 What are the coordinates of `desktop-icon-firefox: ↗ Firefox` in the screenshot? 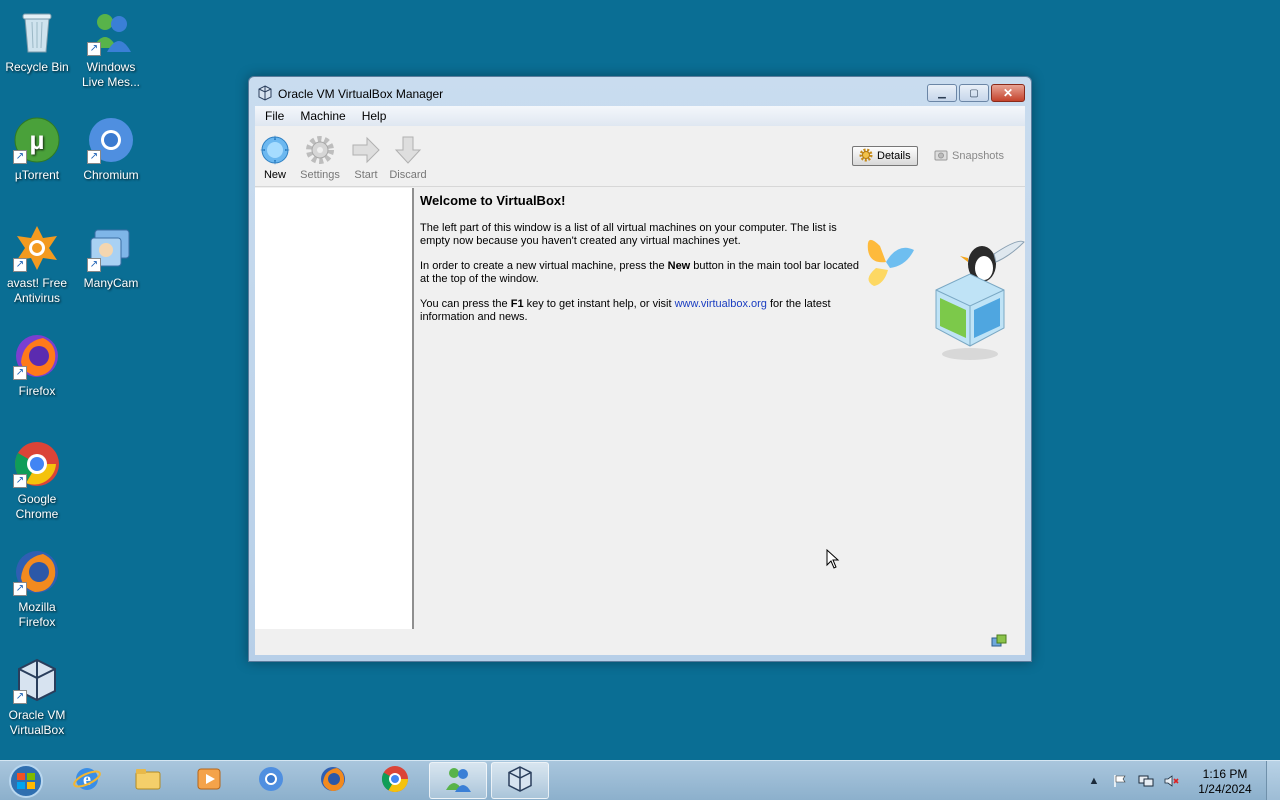 It's located at (37, 365).